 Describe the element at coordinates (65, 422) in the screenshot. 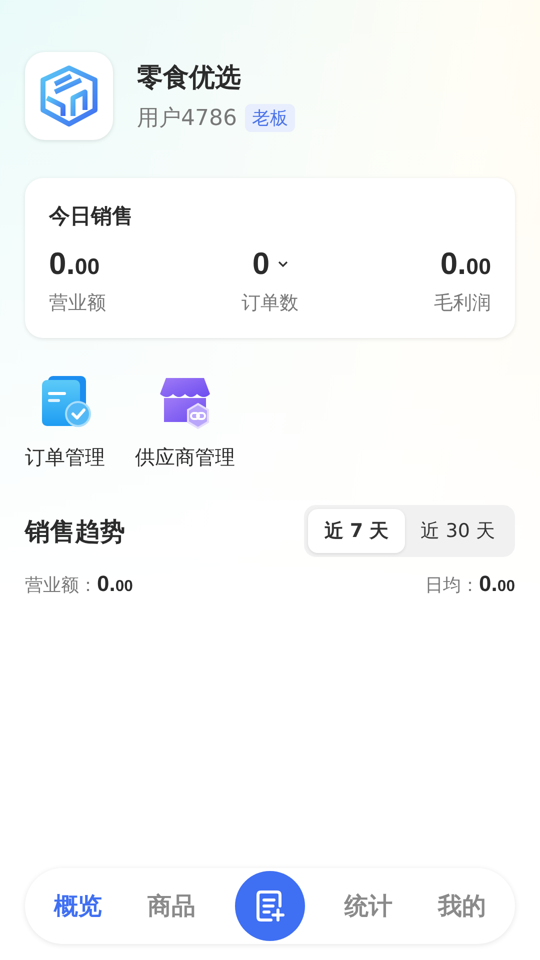

I see `shortcut-button: 订单管理` at that location.